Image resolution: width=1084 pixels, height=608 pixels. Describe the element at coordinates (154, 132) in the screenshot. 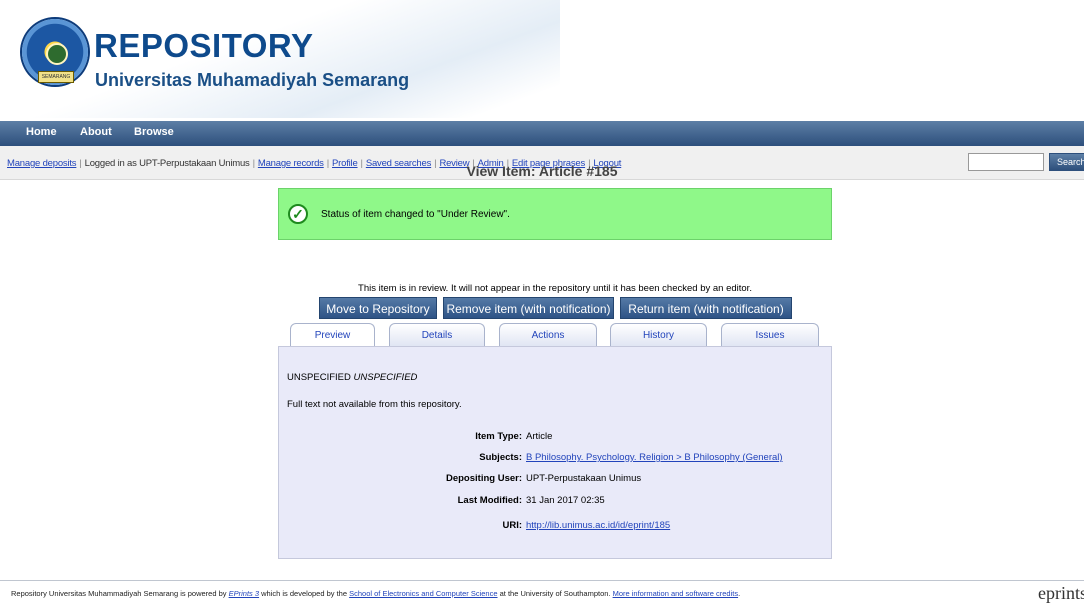

I see `nav-browse: Browse` at that location.